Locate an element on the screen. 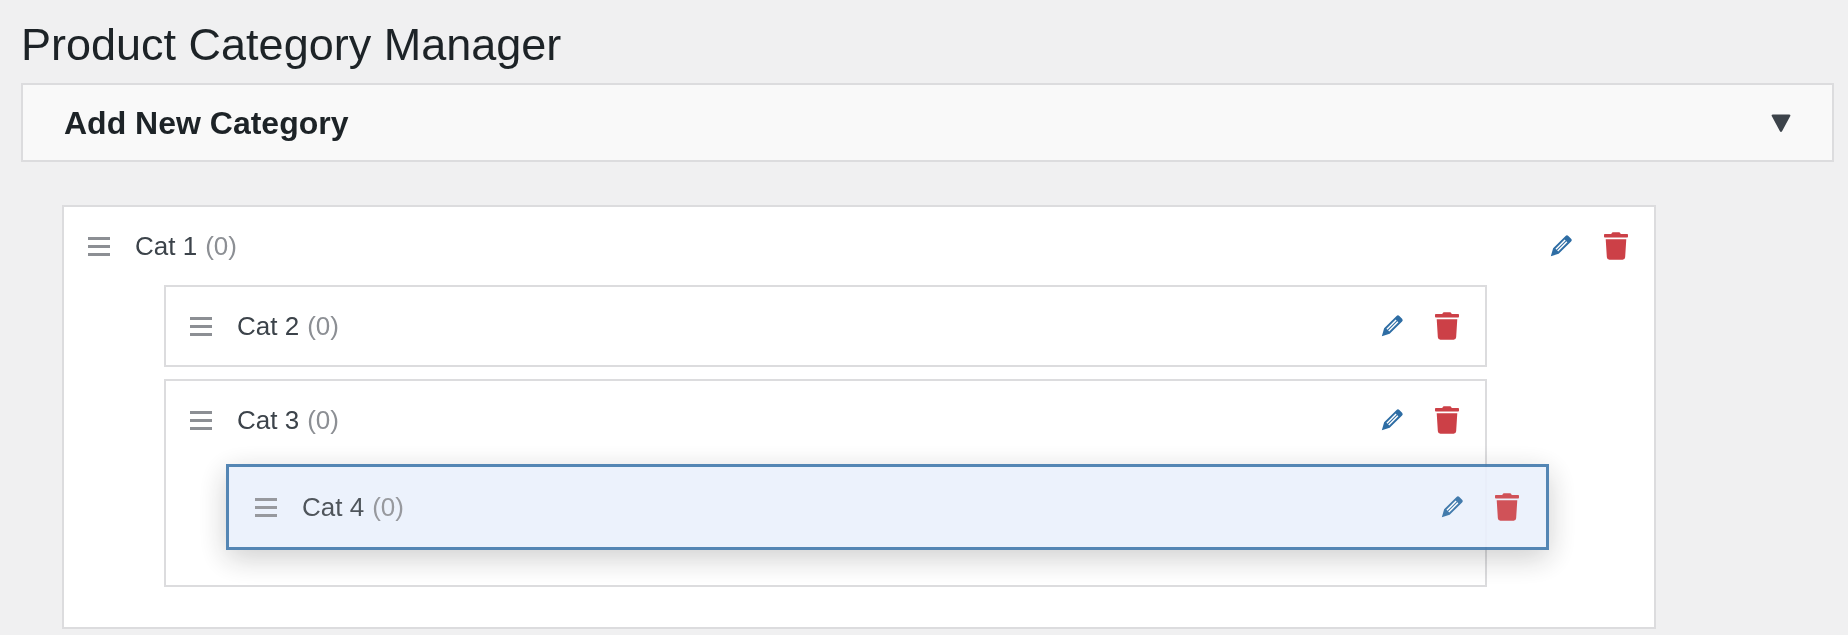 The width and height of the screenshot is (1848, 635). category-name: Cat 1 is located at coordinates (166, 246).